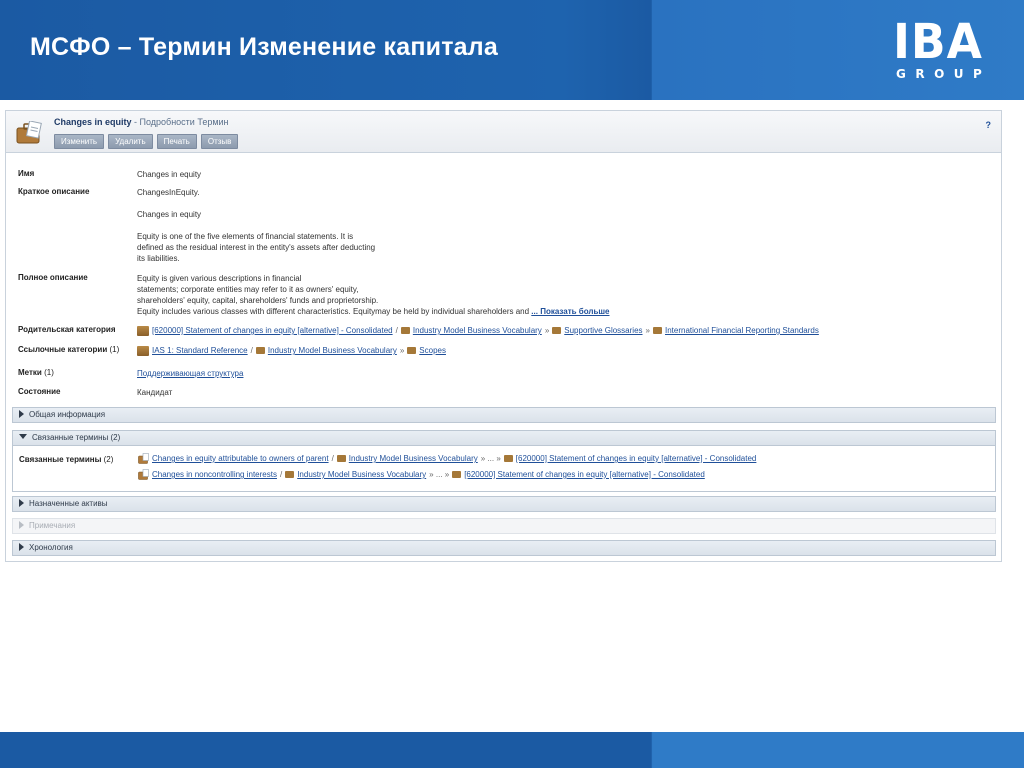  Describe the element at coordinates (60, 459) in the screenshot. I see `prop-label-text: Связанные термины` at that location.